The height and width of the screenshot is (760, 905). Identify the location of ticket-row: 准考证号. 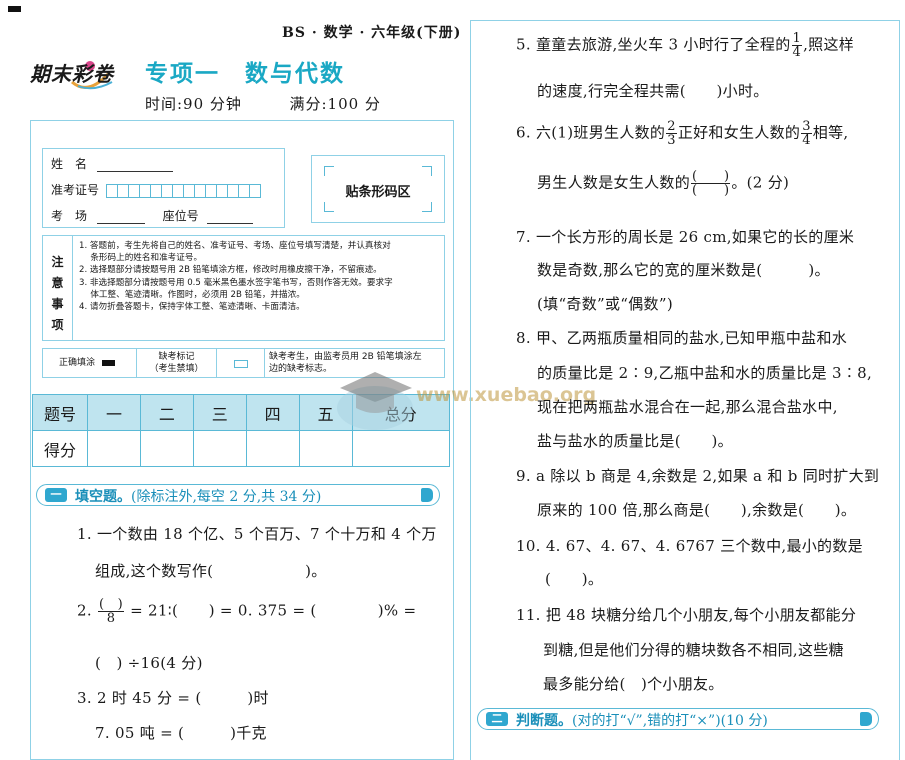
(156, 189).